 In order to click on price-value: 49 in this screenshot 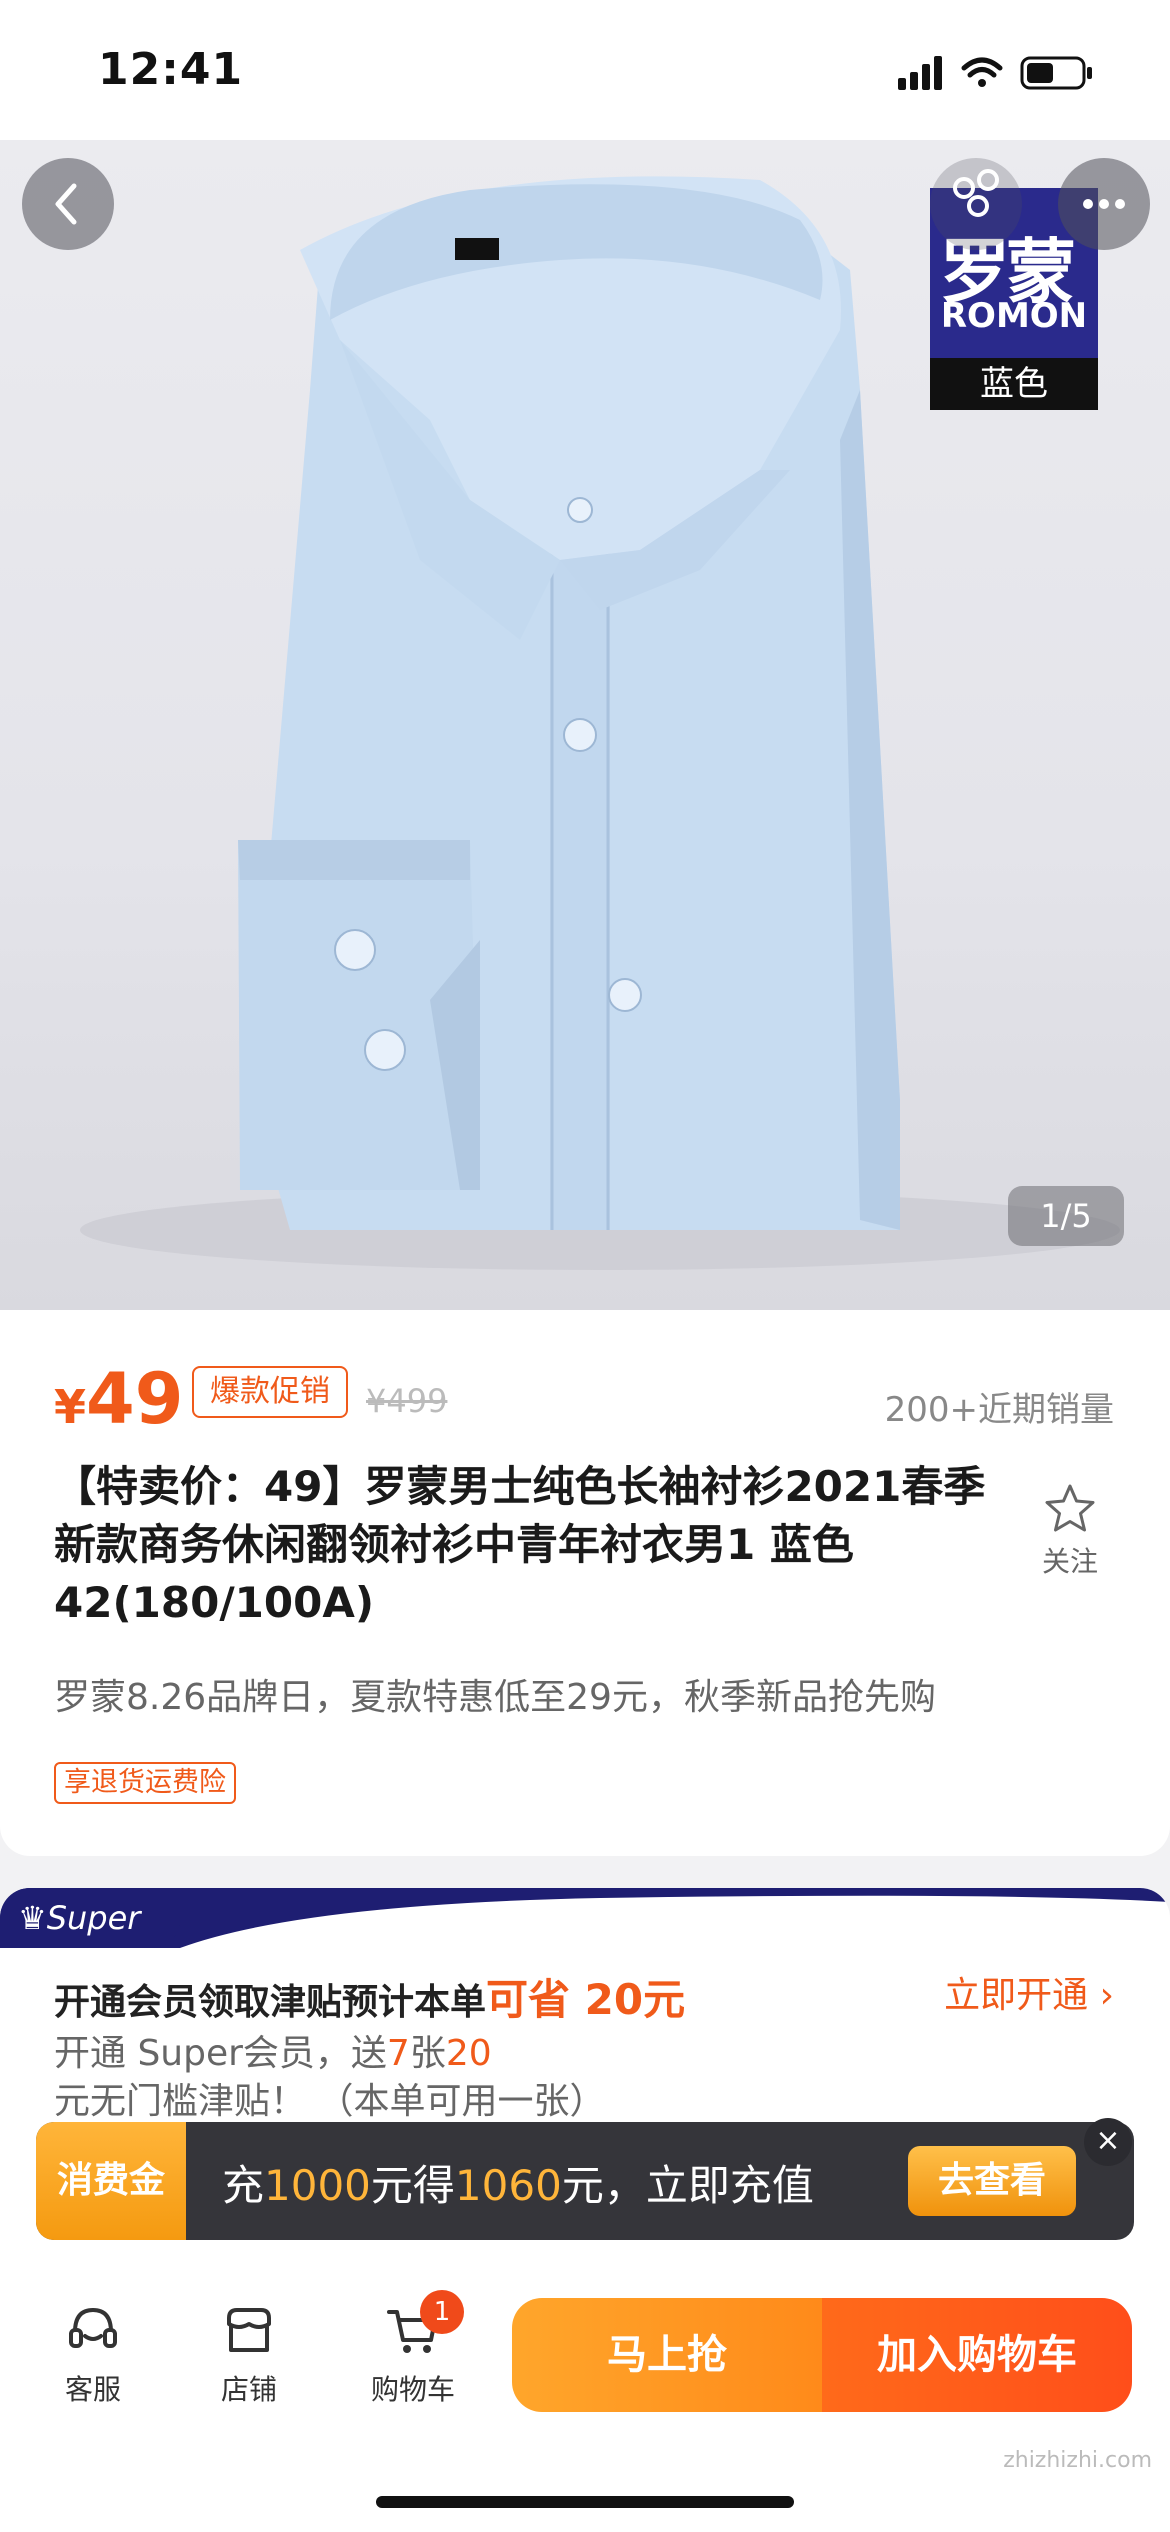, I will do `click(135, 1399)`.